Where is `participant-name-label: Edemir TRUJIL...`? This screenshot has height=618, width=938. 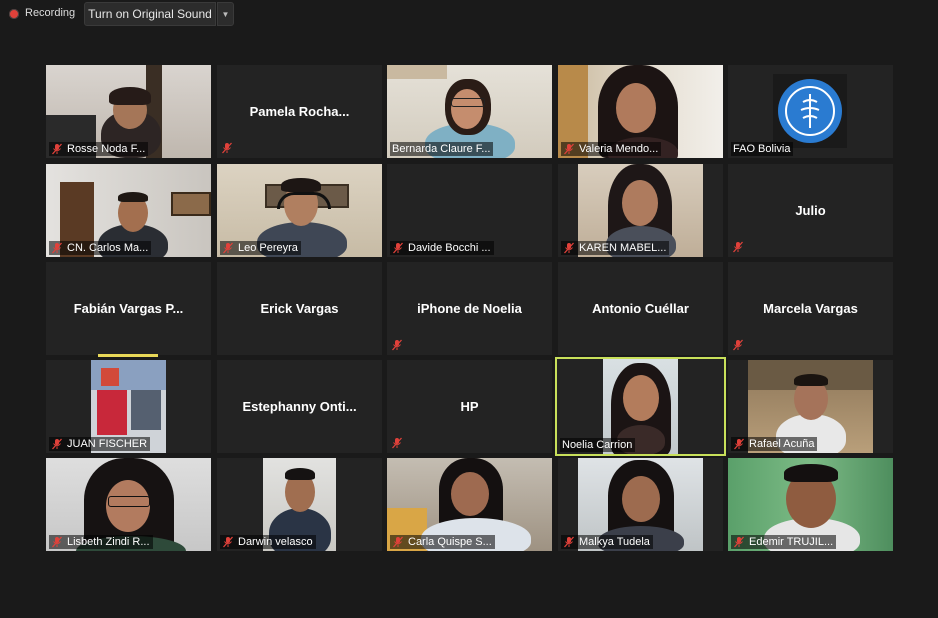
participant-name-label: Edemir TRUJIL... is located at coordinates (784, 542).